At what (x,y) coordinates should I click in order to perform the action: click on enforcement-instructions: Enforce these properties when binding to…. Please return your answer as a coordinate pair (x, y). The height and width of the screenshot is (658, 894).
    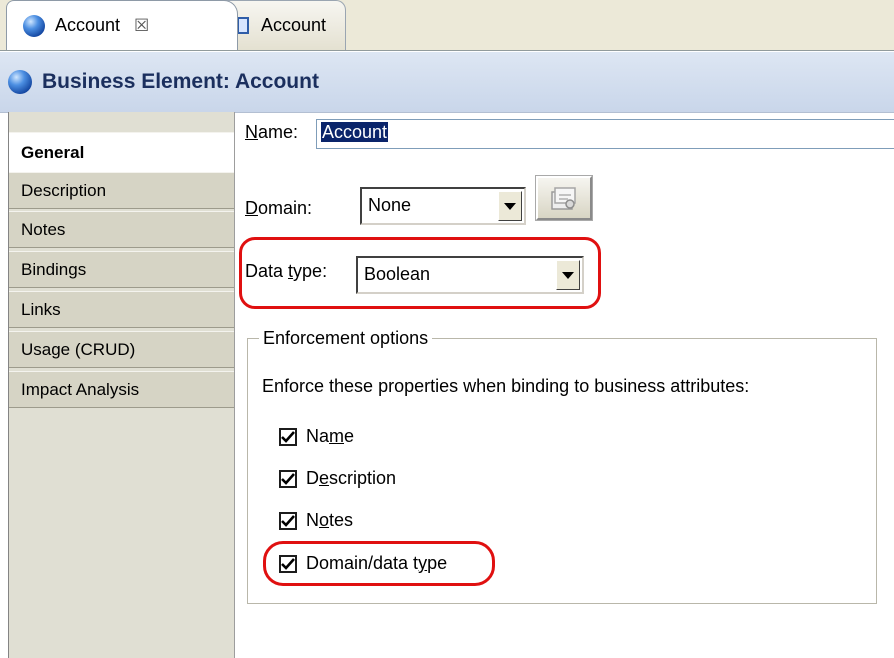
    Looking at the image, I should click on (506, 386).